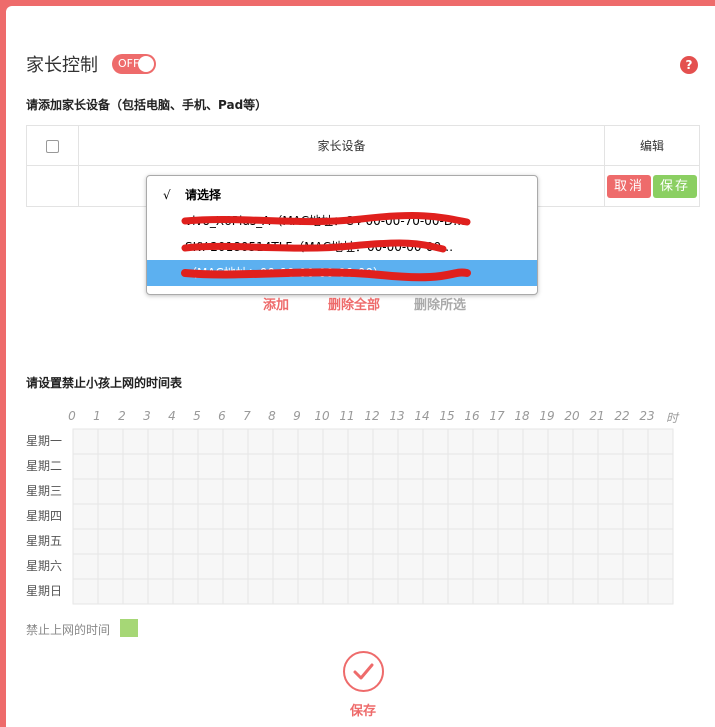 The width and height of the screenshot is (715, 727). What do you see at coordinates (440, 303) in the screenshot?
I see `delete-selected-button: 删除所选` at bounding box center [440, 303].